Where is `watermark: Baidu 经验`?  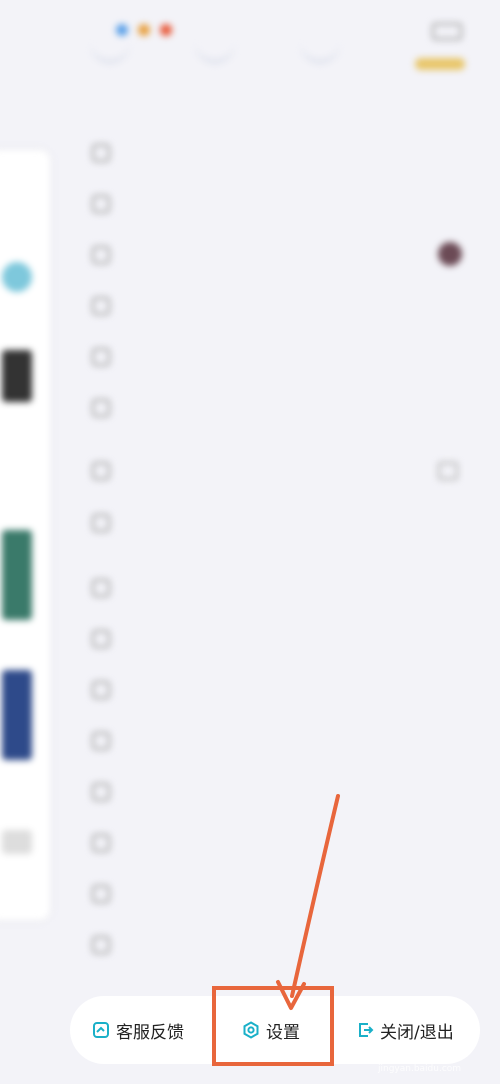 watermark: Baidu 经验 is located at coordinates (418, 1050).